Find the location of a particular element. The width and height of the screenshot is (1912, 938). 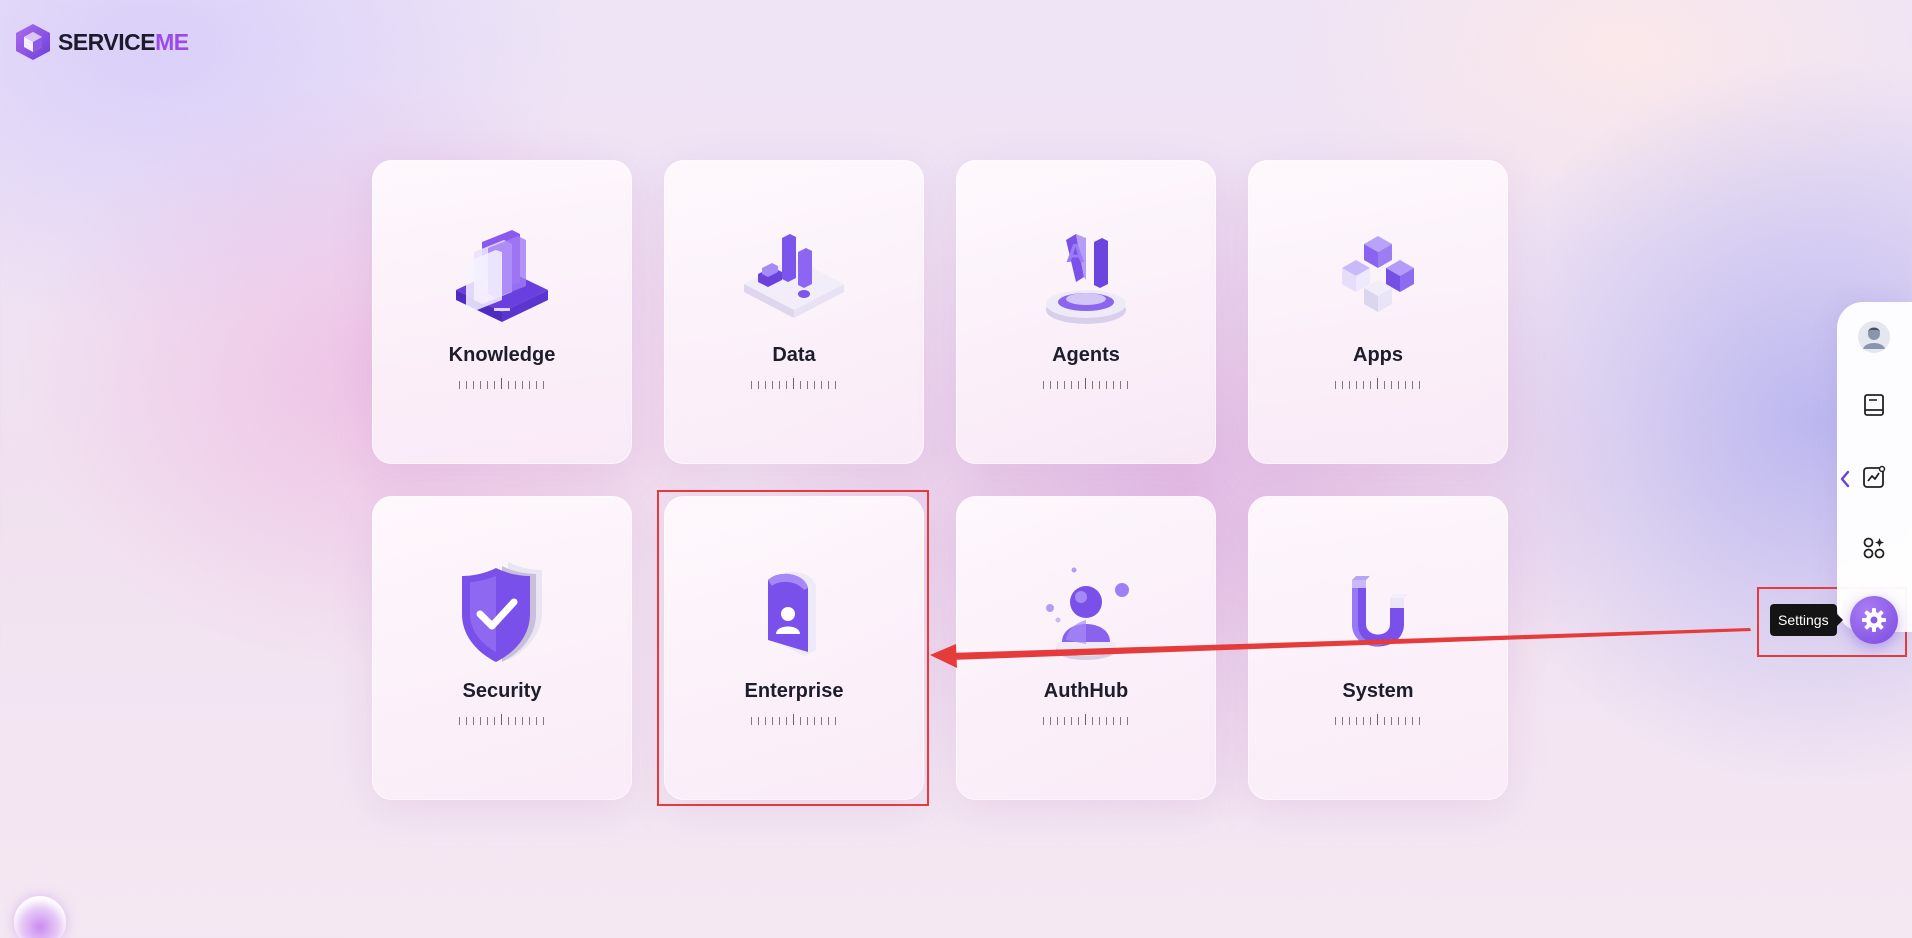

card-authhub: AuthHub is located at coordinates (1086, 648).